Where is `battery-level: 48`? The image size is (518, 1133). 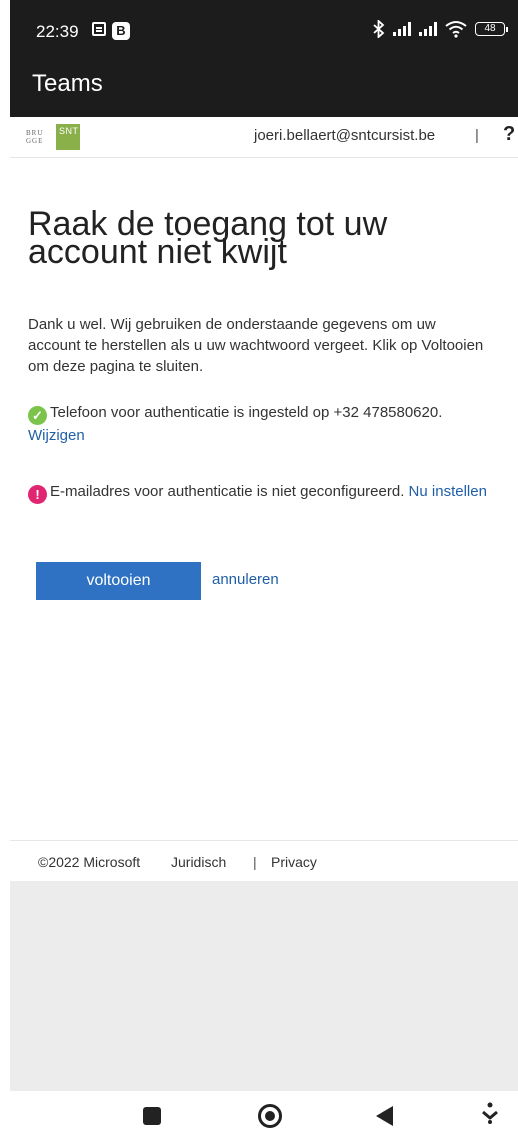
battery-level: 48 is located at coordinates (490, 29).